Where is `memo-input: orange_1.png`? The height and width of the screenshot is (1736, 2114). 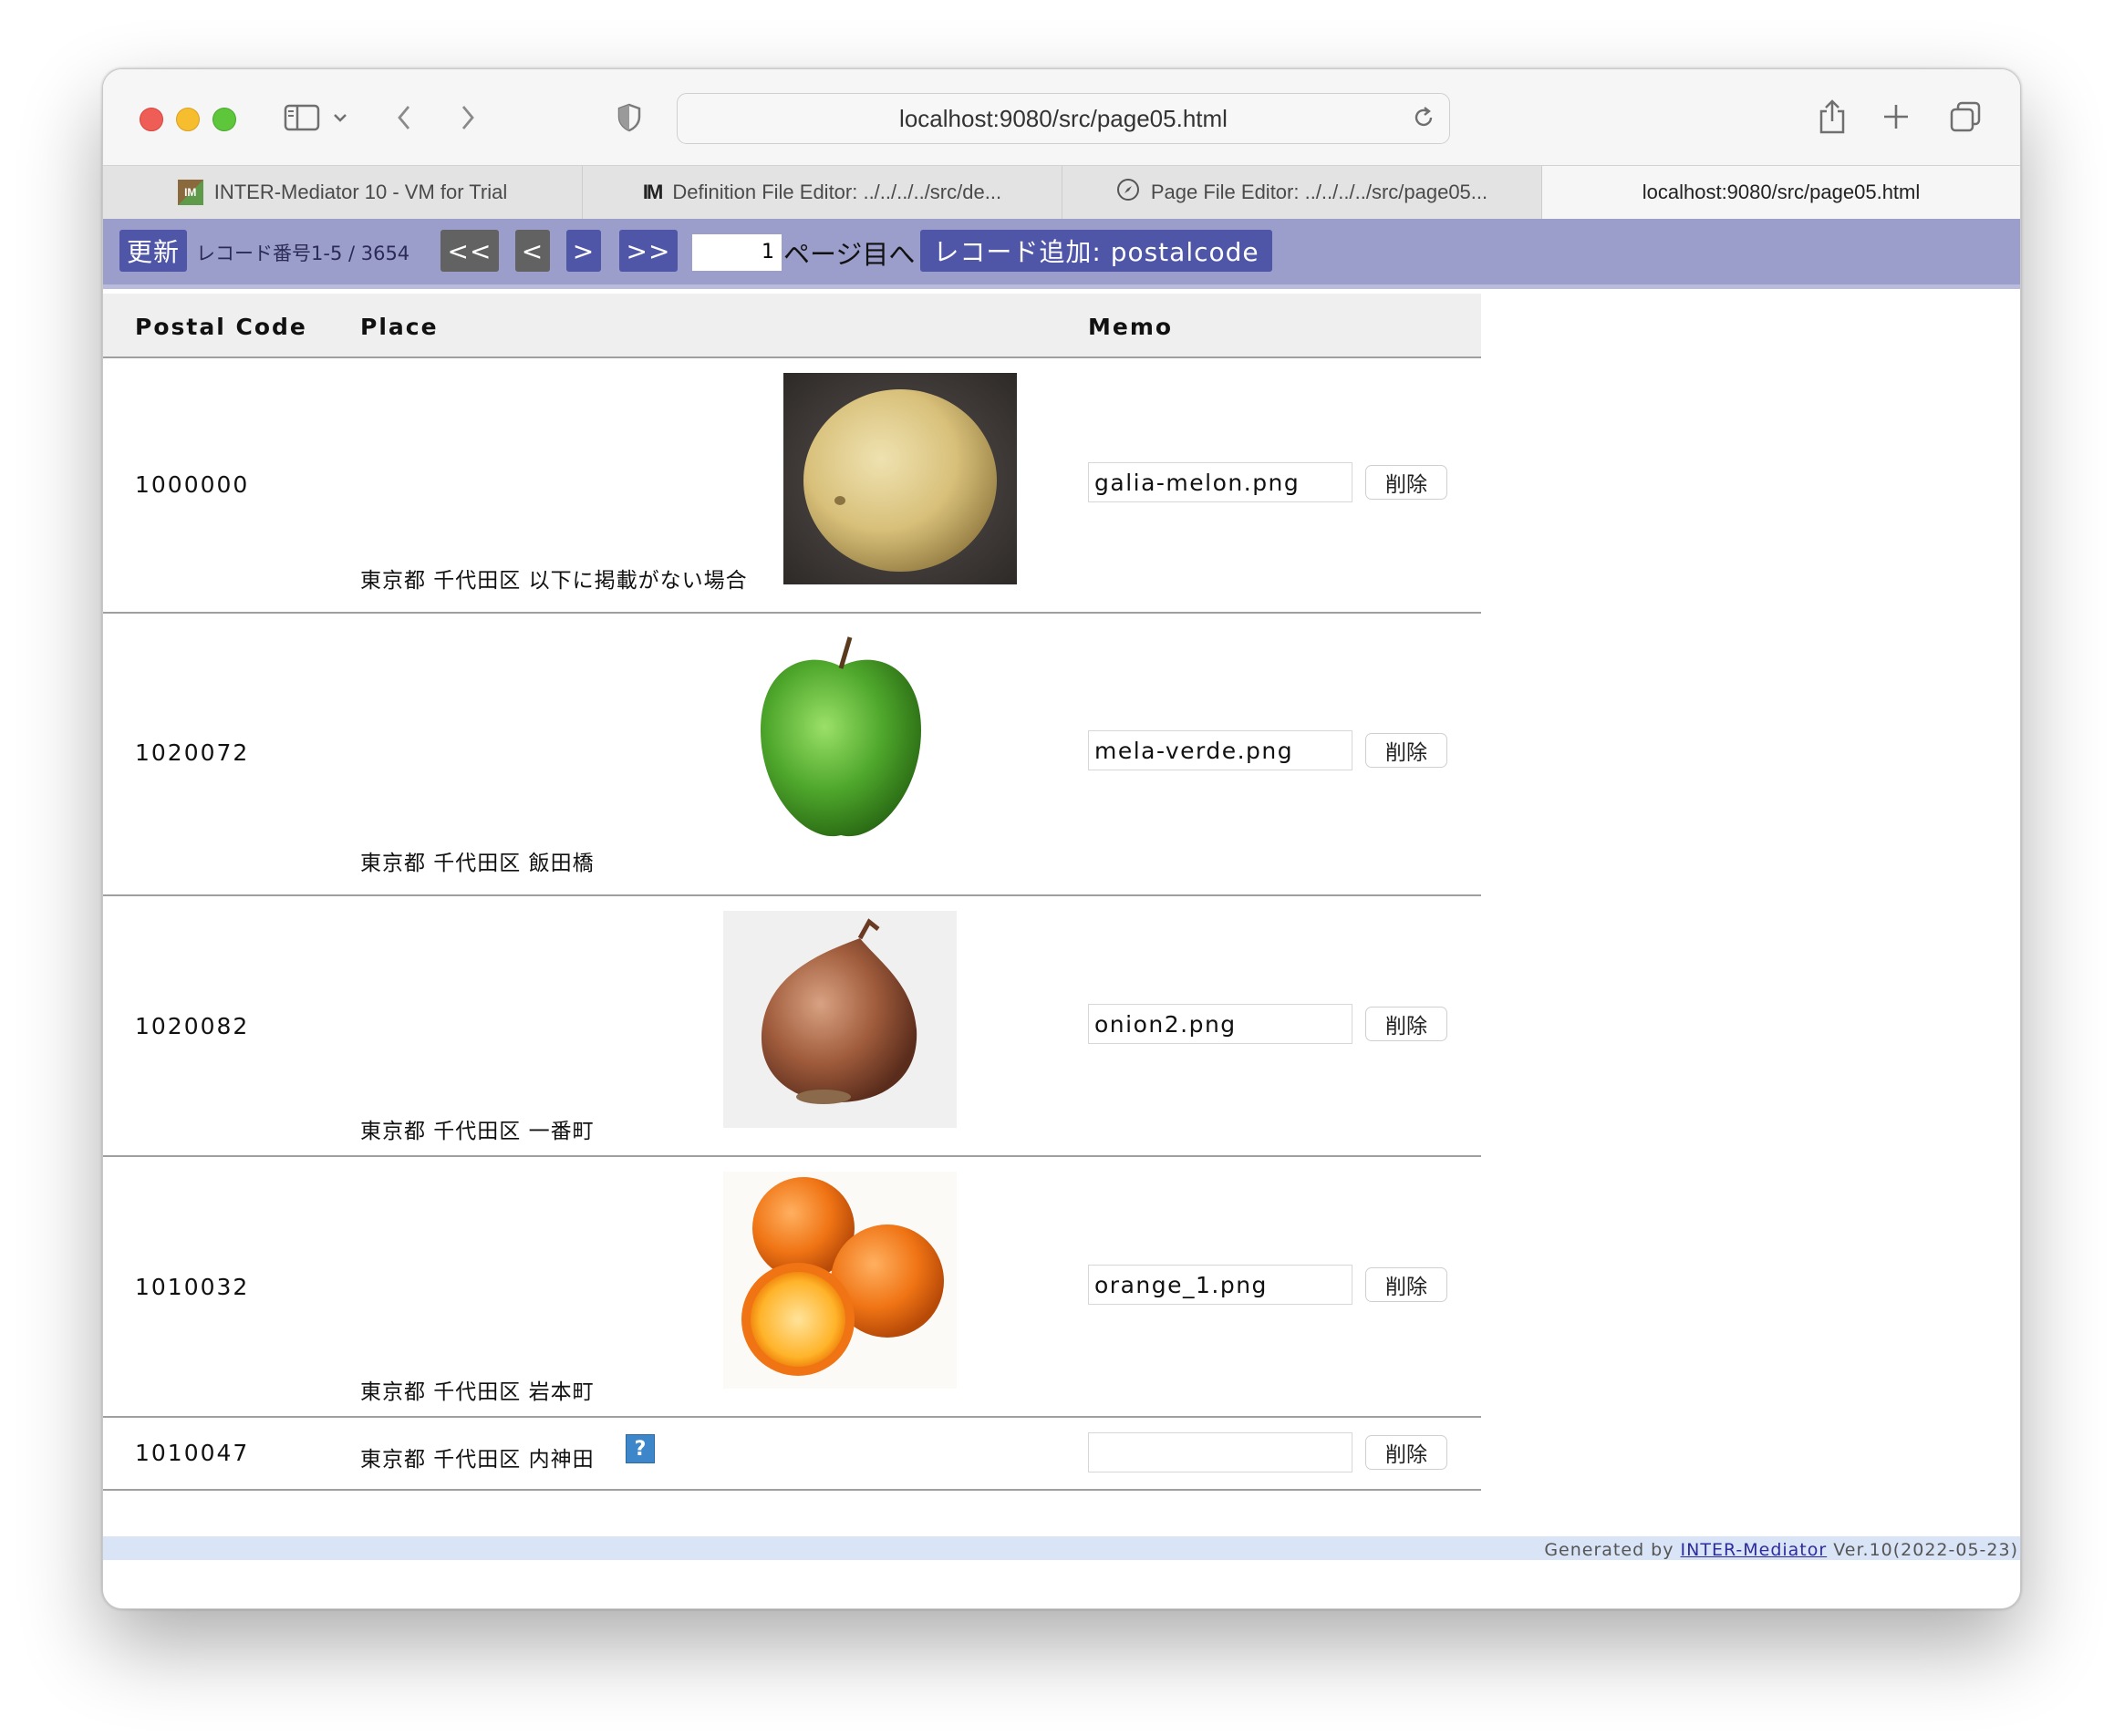
memo-input: orange_1.png is located at coordinates (1220, 1285).